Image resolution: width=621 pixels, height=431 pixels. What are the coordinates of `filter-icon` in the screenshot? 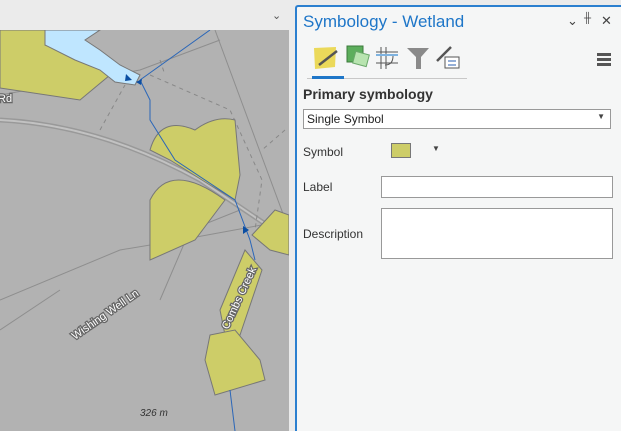 It's located at (418, 58).